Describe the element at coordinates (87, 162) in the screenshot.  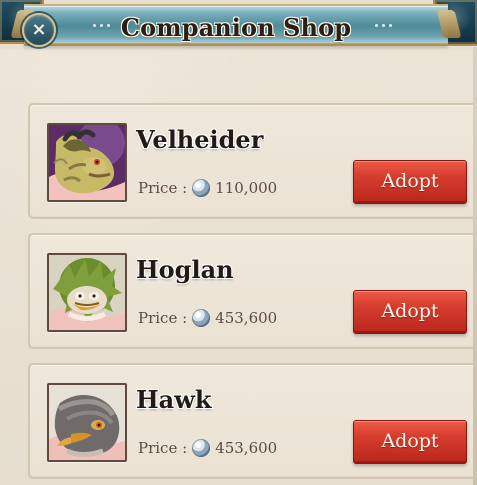
I see `dragon-icon` at that location.